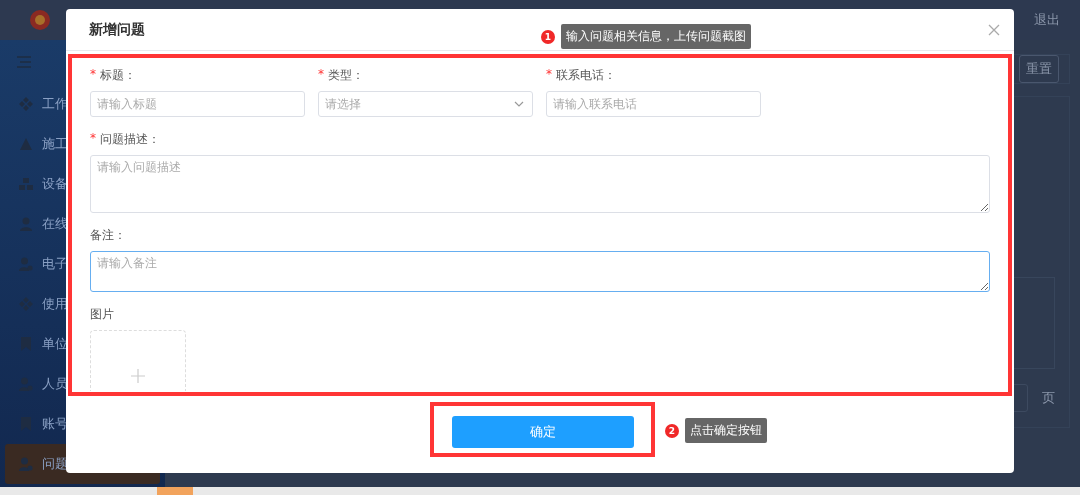  What do you see at coordinates (130, 139) in the screenshot?
I see `field-label: 问题描述：` at bounding box center [130, 139].